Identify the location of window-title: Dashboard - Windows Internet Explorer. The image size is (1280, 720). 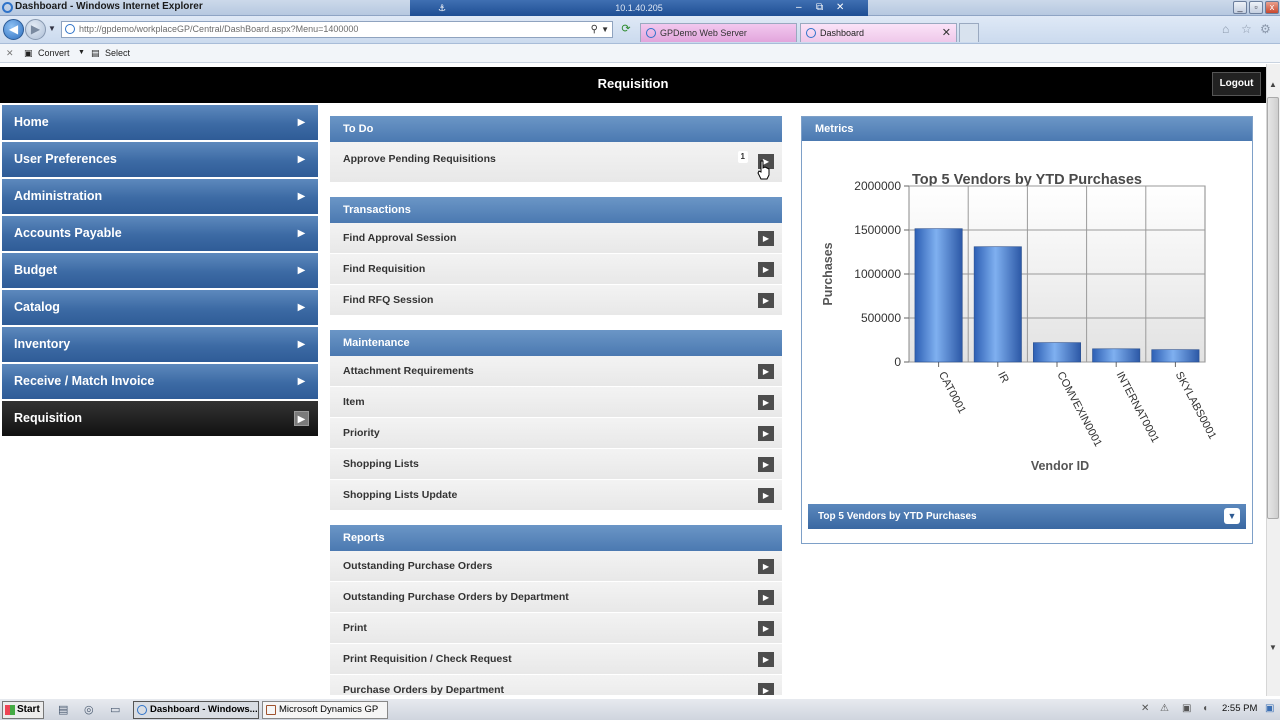
(109, 6).